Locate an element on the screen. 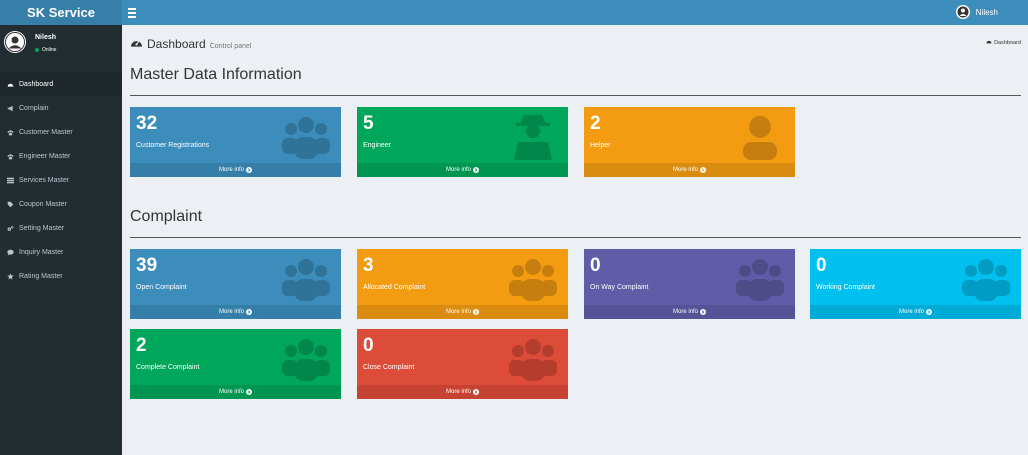  sidebar-item-coupon-master: Coupon Master is located at coordinates (61, 204).